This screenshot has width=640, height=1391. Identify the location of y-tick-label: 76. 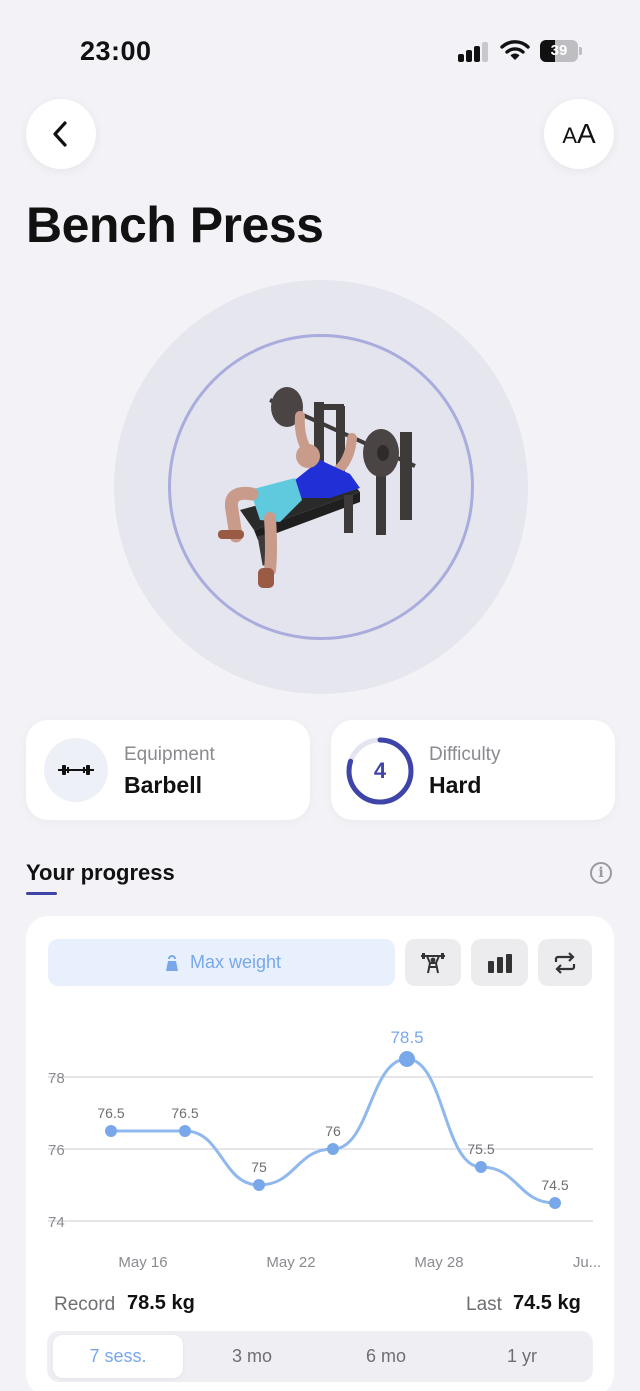
(56, 1150).